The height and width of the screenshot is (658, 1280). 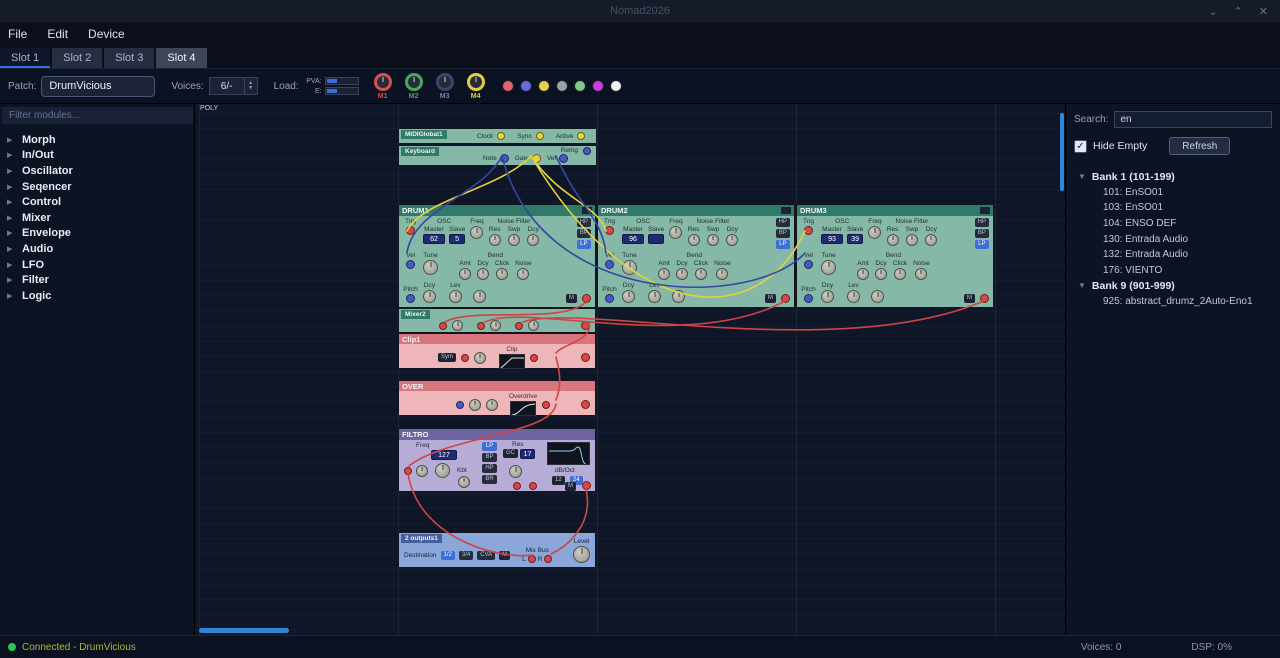 What do you see at coordinates (1263, 11) in the screenshot?
I see `close-icon: ✕` at bounding box center [1263, 11].